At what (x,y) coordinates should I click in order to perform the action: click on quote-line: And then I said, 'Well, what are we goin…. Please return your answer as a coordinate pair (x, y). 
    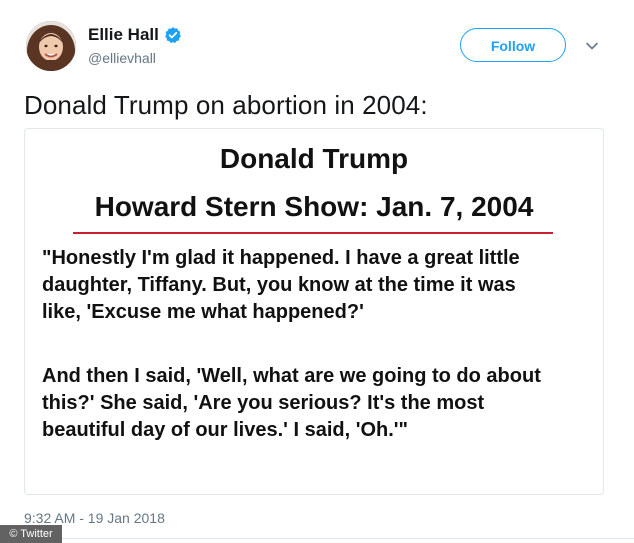
    Looking at the image, I should click on (291, 376).